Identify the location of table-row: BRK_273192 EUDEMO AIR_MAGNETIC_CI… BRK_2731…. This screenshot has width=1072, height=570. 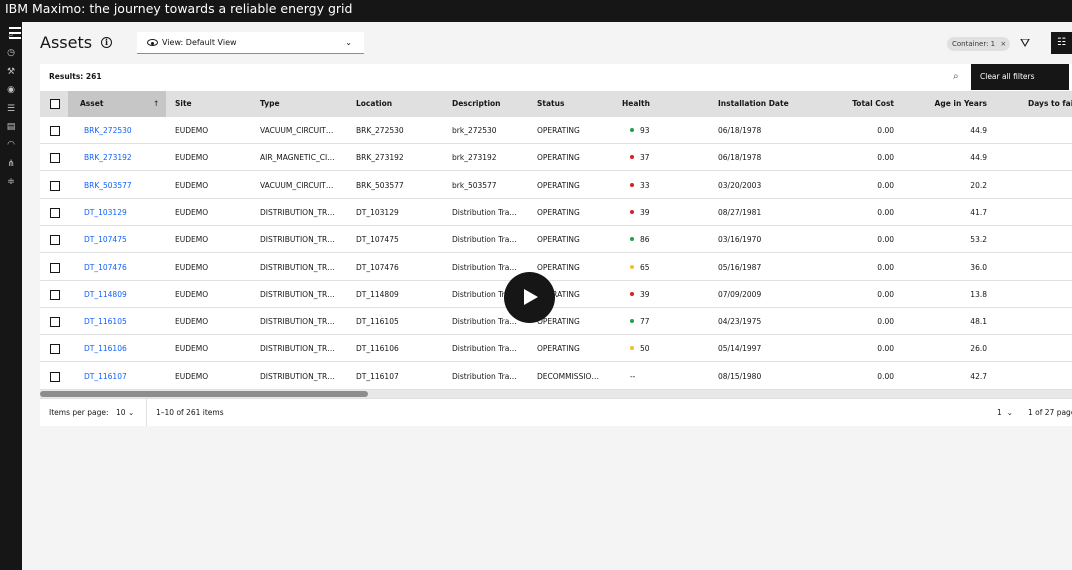
(556, 158).